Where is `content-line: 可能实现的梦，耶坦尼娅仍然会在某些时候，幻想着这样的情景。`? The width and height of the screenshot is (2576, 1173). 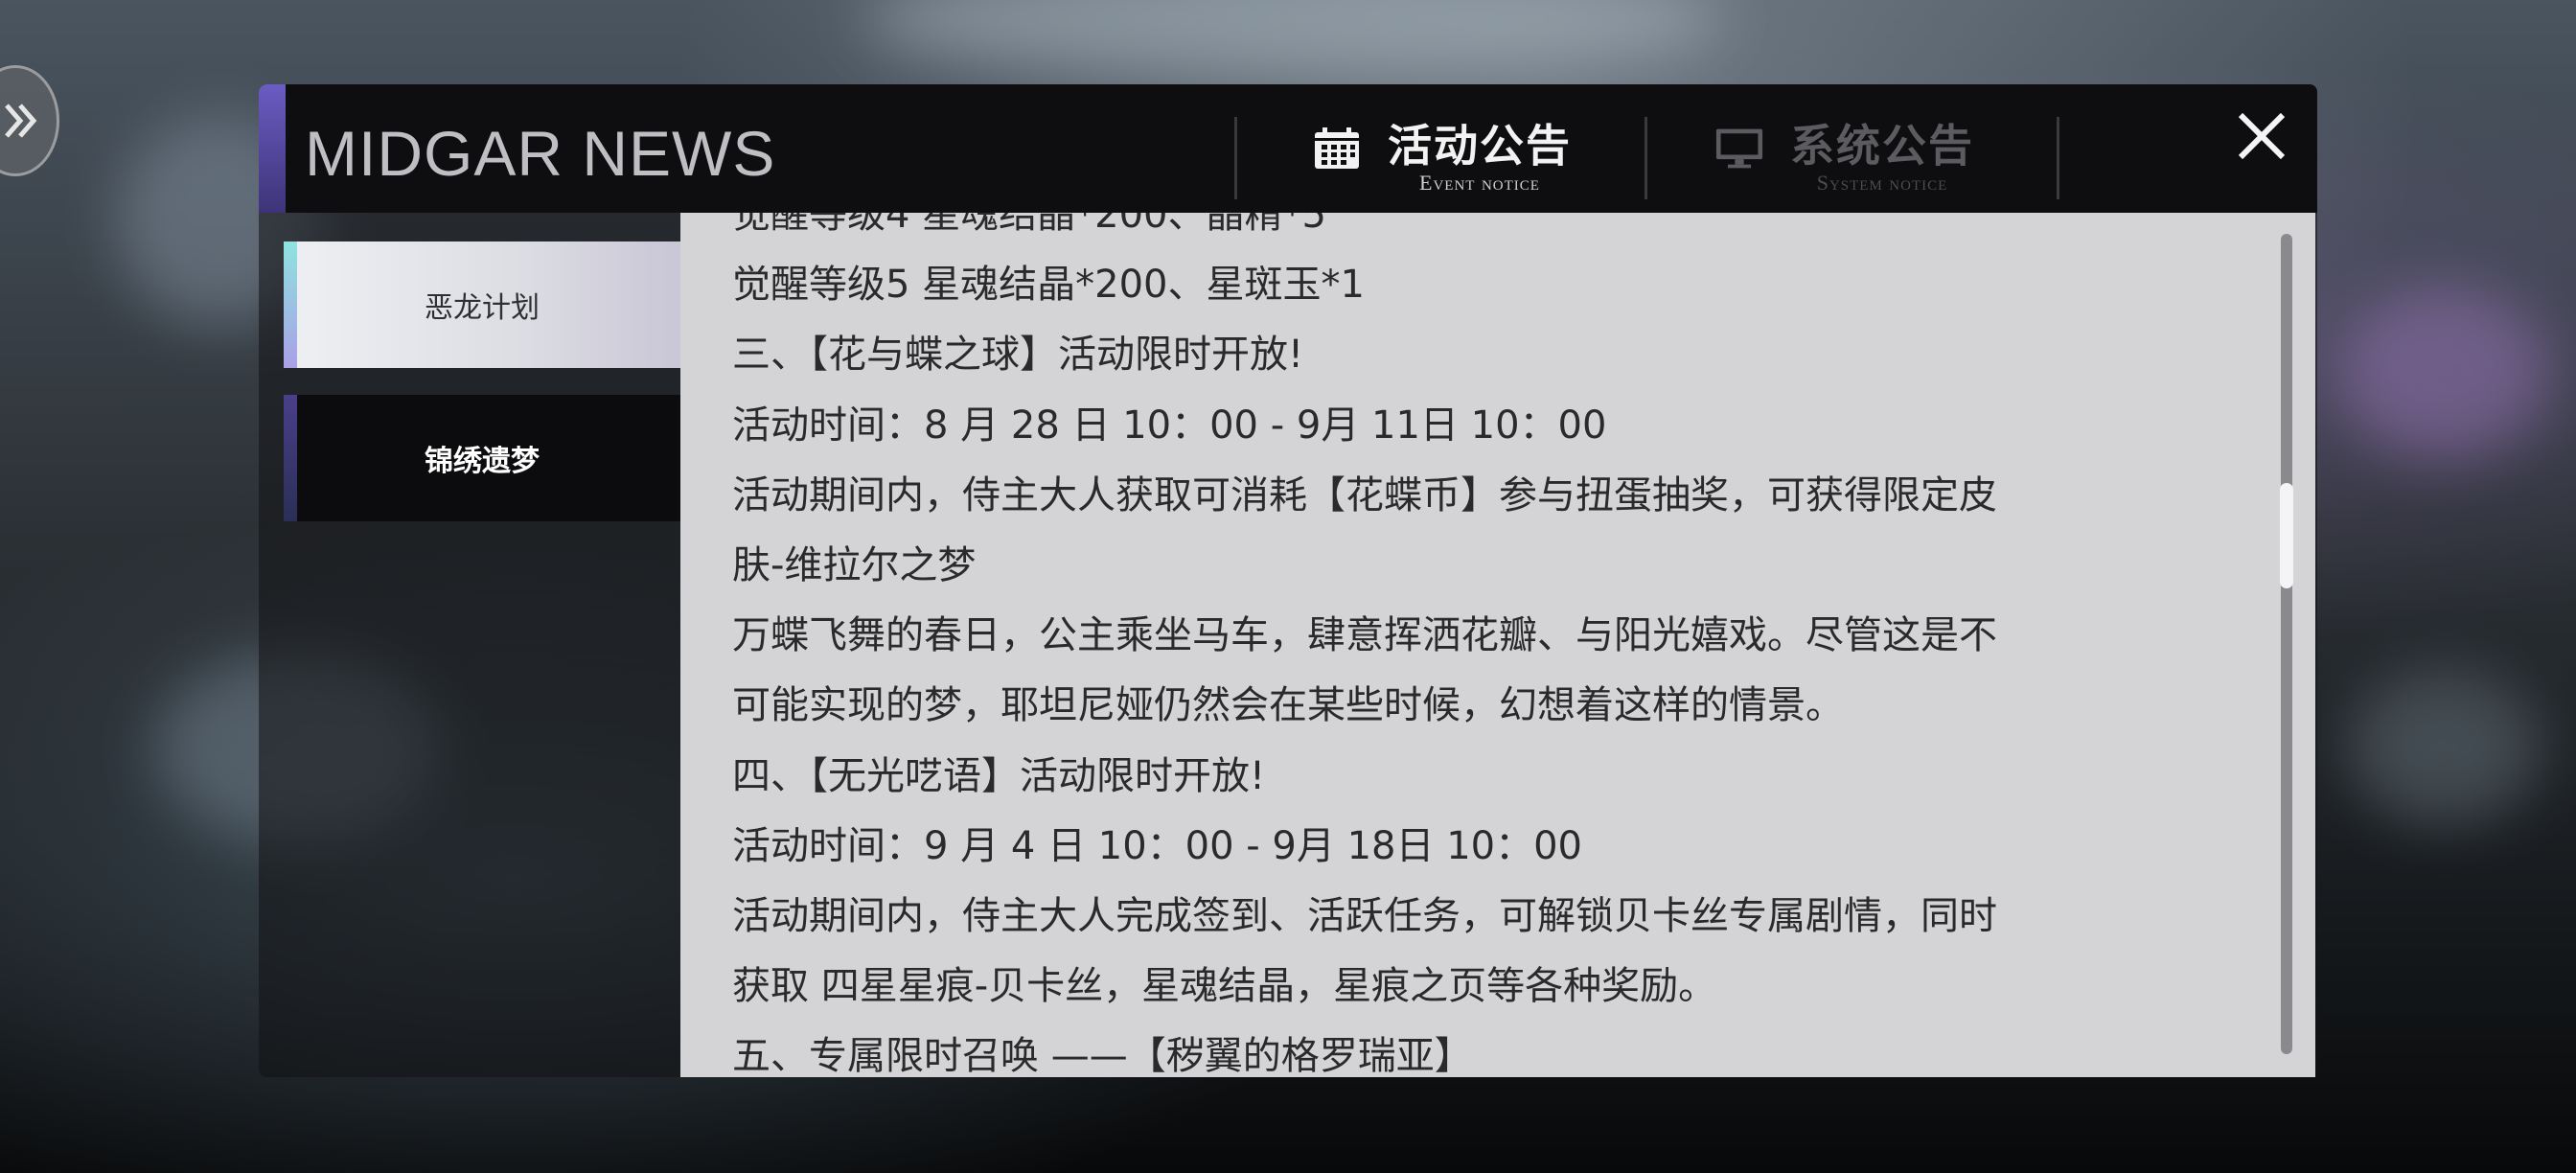
content-line: 可能实现的梦，耶坦尼娅仍然会在某些时候，幻想着这样的情景。 is located at coordinates (1288, 705).